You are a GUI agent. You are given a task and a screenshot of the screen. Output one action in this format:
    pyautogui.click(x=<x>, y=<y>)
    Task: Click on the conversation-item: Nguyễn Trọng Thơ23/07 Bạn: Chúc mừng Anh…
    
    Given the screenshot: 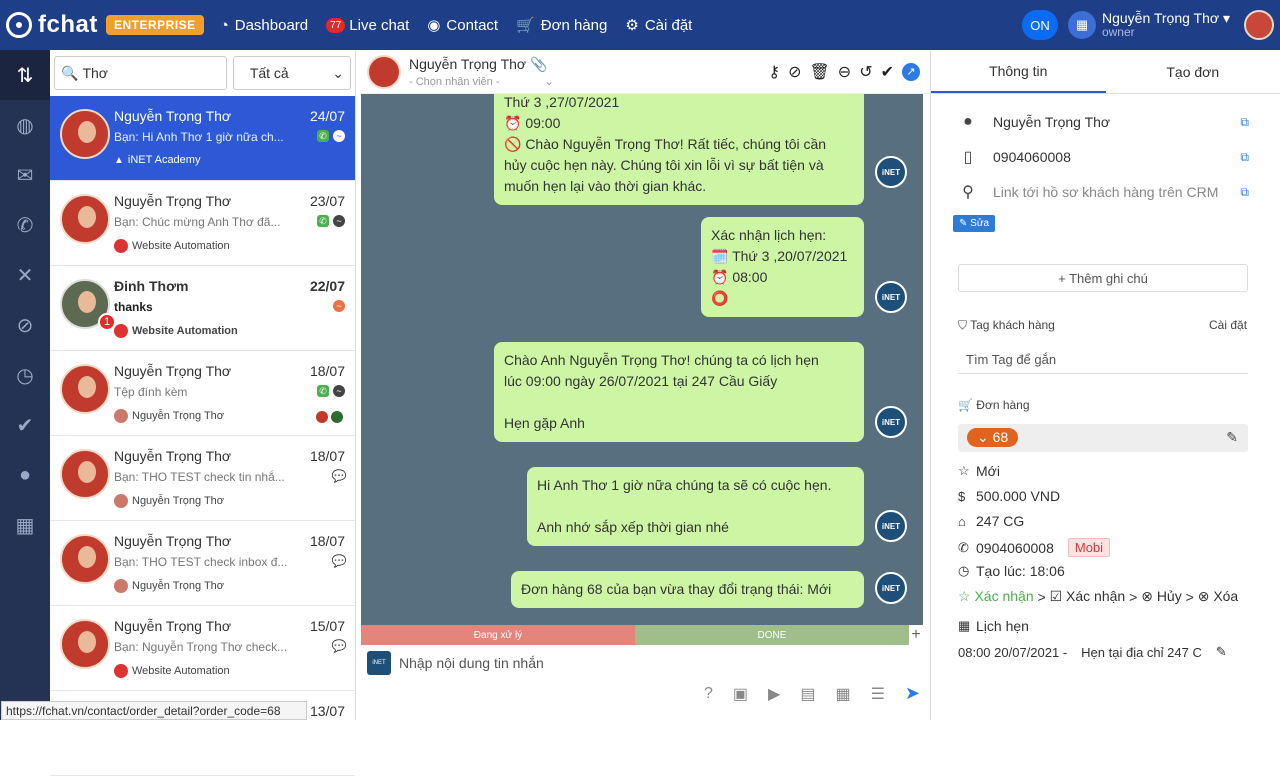 What is the action you would take?
    pyautogui.click(x=202, y=223)
    